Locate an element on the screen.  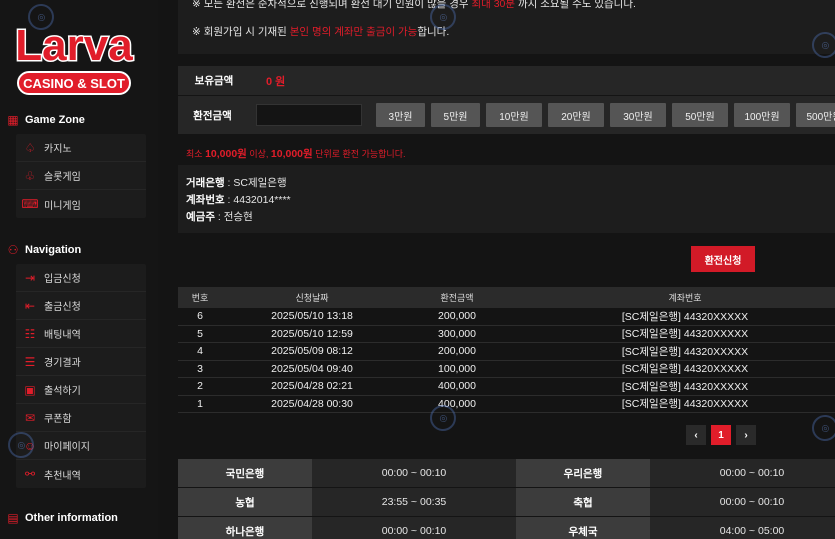
sidebar-item-casino: ♤ 카지노 is located at coordinates (81, 148).